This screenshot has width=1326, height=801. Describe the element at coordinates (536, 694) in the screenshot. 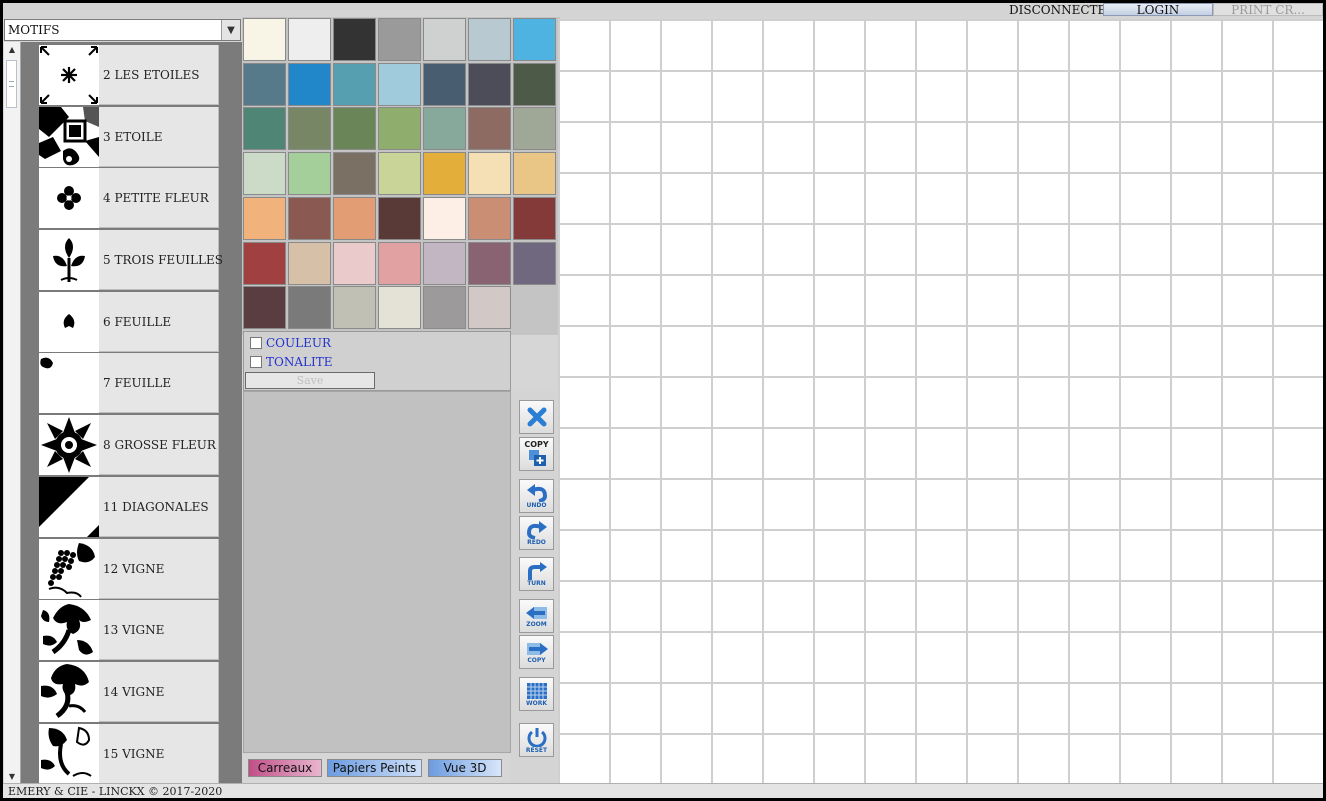

I see `work-button: WORK` at that location.